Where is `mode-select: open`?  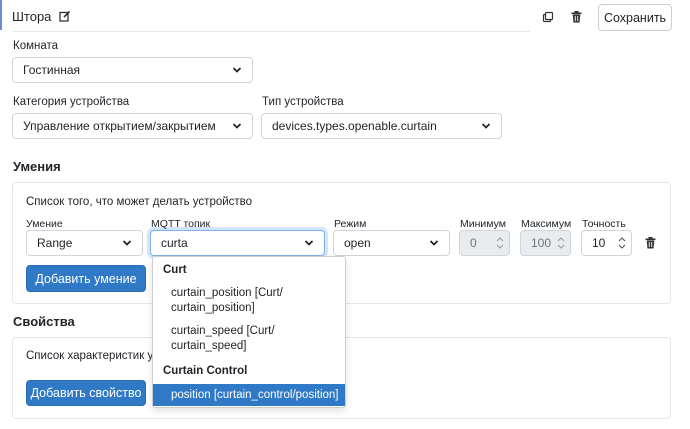
mode-select: open is located at coordinates (391, 243).